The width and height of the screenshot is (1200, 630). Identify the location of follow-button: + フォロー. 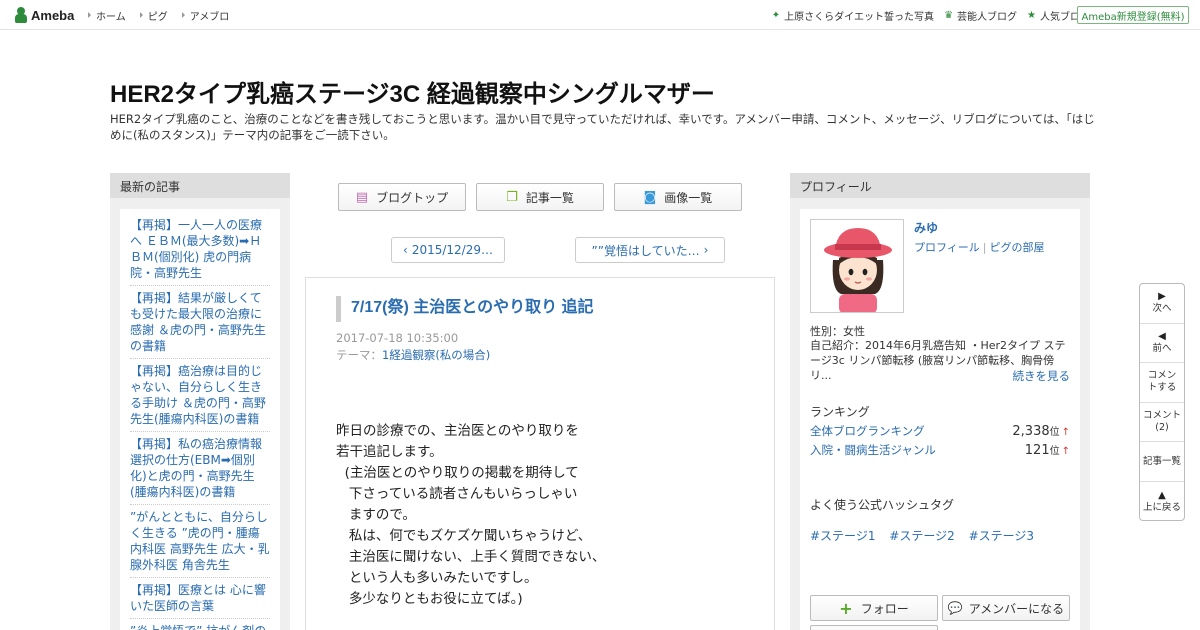
(874, 608).